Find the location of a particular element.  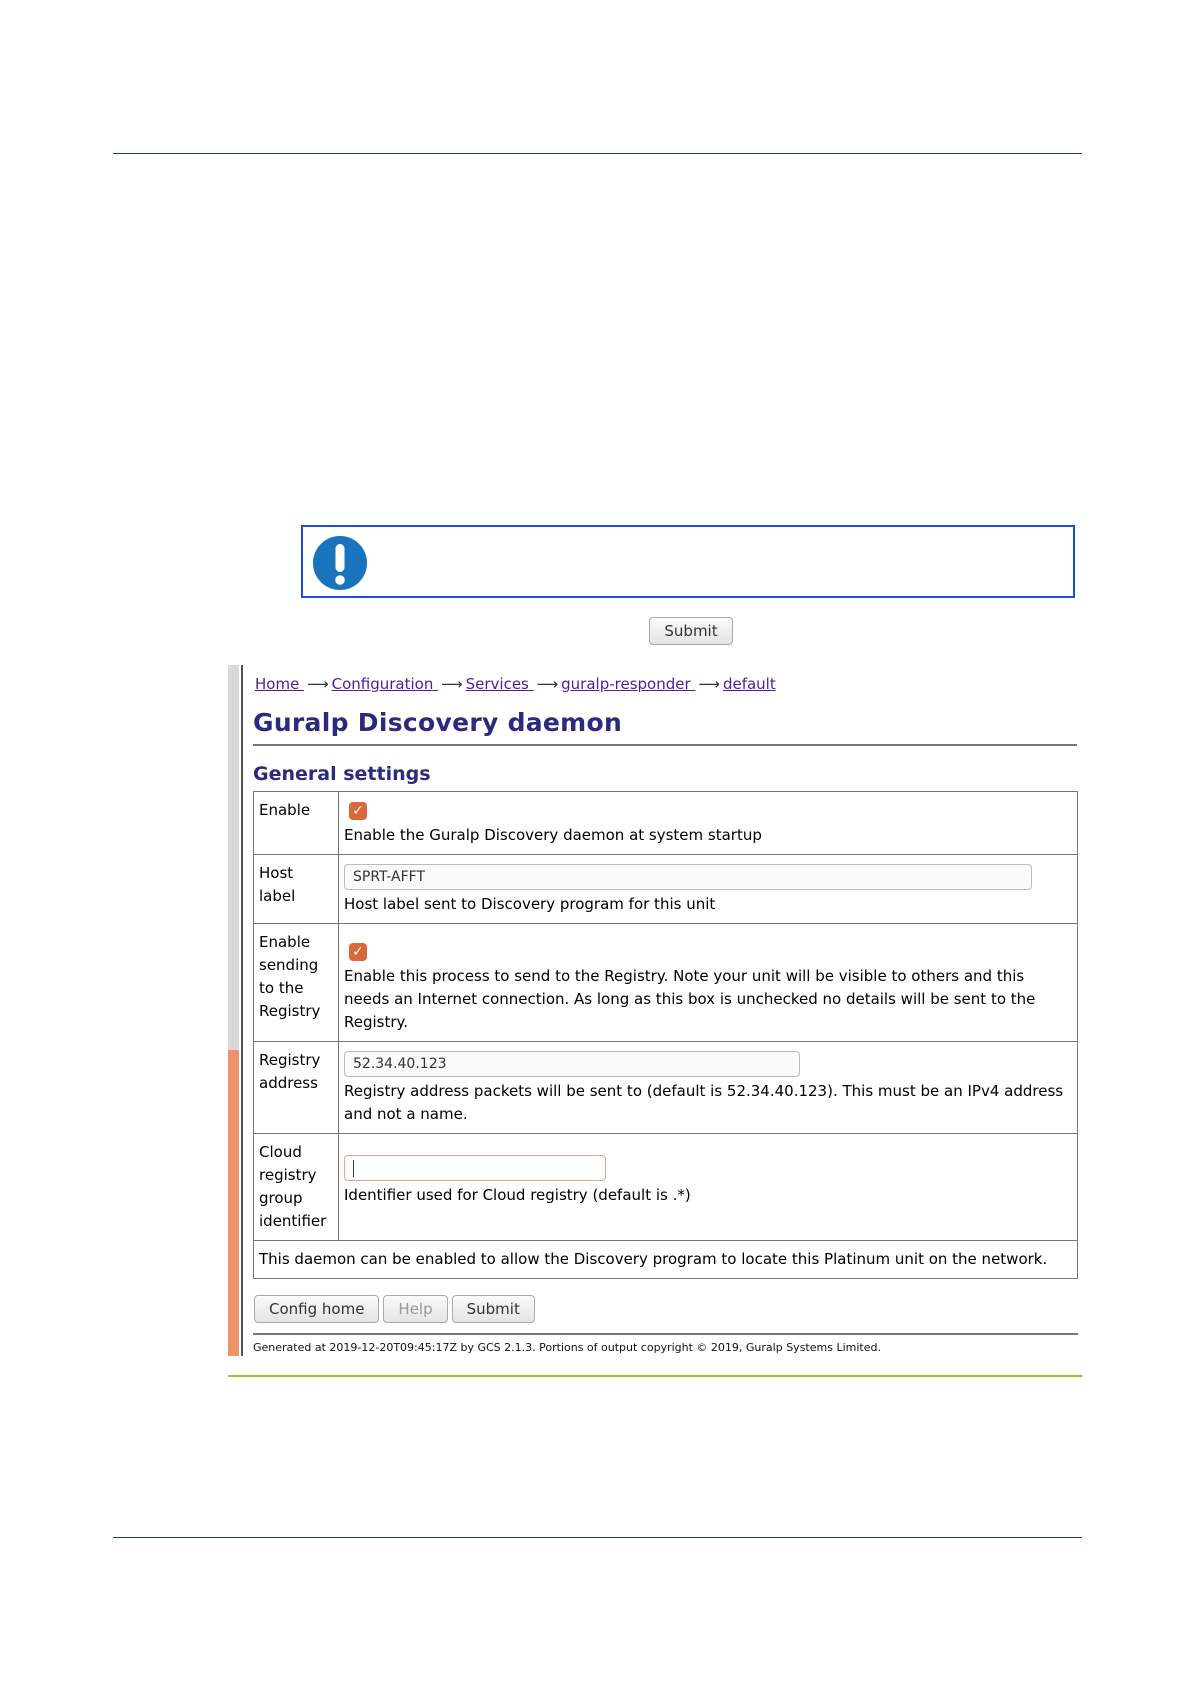

row-label: Enable sending to the Registry is located at coordinates (296, 982).